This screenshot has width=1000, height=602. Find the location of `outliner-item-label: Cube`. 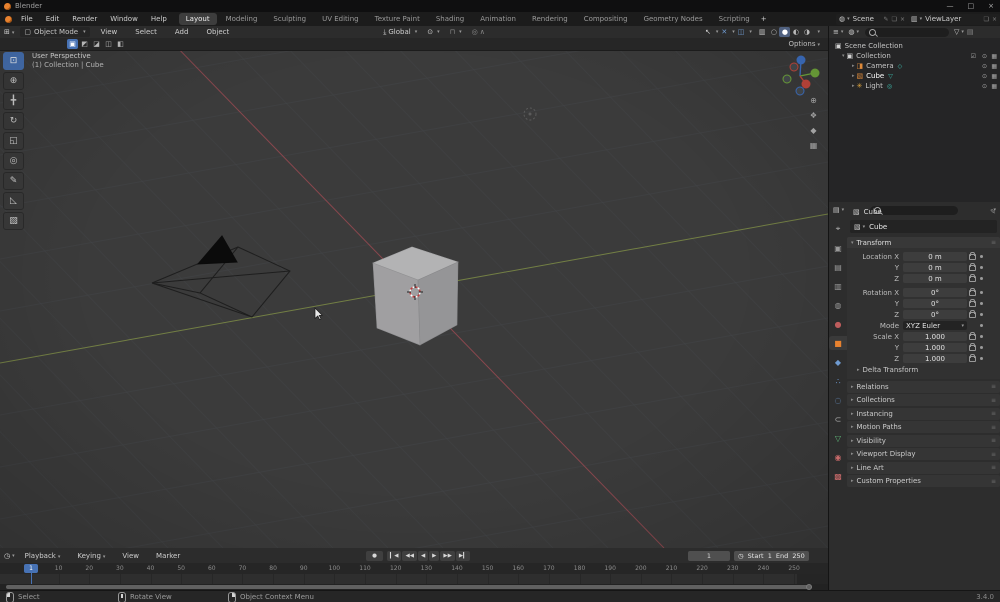

outliner-item-label: Cube is located at coordinates (875, 76).